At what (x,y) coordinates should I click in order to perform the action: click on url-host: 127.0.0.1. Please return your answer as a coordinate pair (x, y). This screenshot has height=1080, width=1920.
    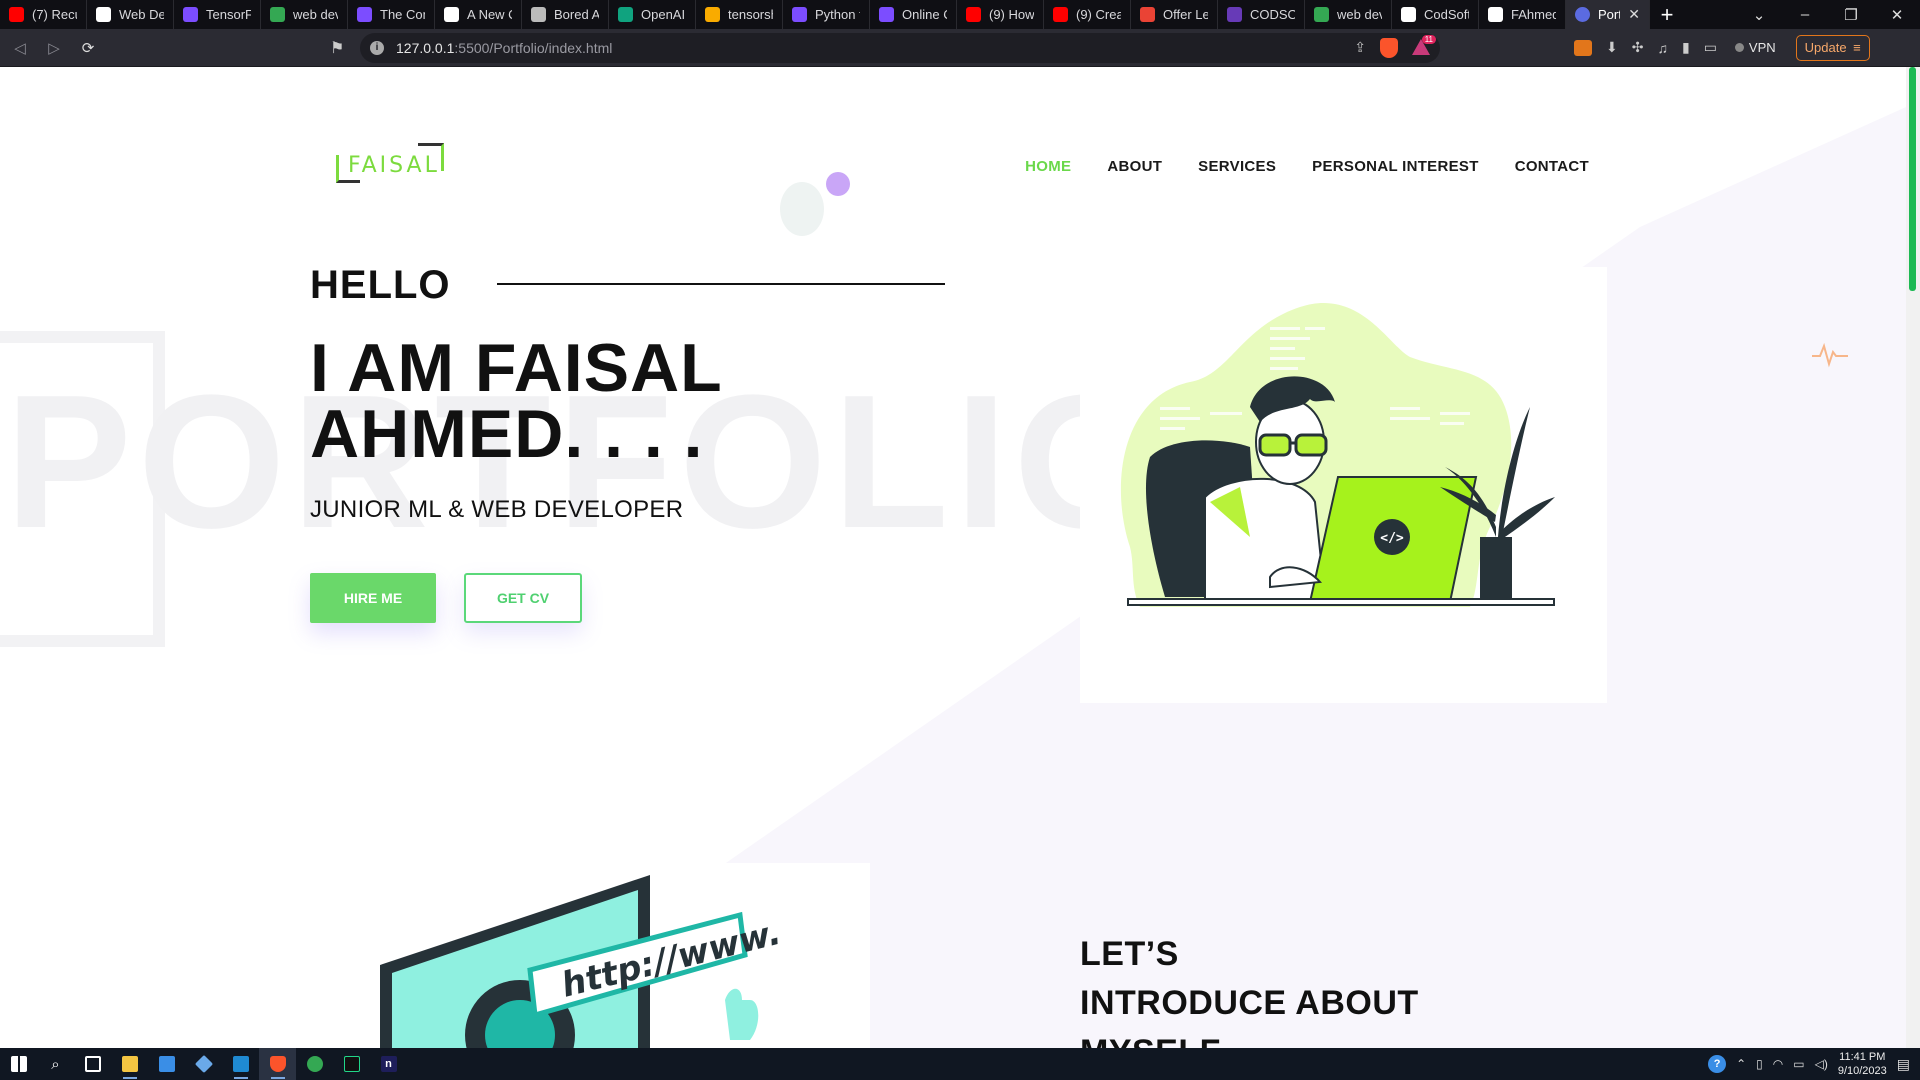
    Looking at the image, I should click on (425, 47).